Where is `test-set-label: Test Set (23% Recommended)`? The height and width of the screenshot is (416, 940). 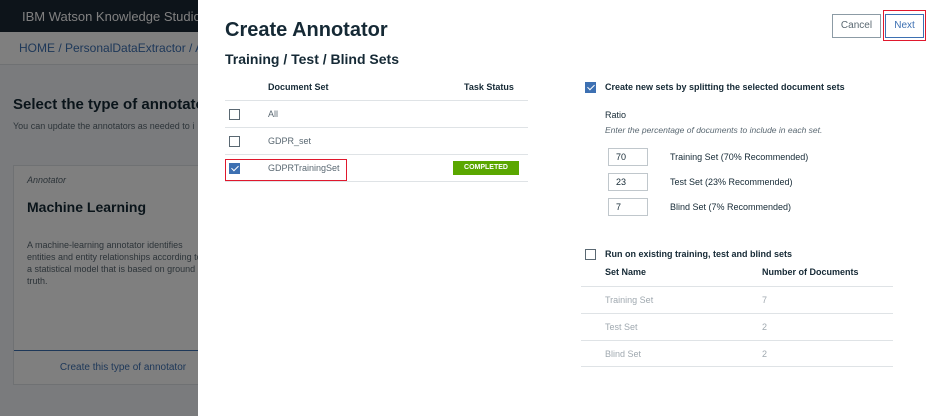 test-set-label: Test Set (23% Recommended) is located at coordinates (731, 182).